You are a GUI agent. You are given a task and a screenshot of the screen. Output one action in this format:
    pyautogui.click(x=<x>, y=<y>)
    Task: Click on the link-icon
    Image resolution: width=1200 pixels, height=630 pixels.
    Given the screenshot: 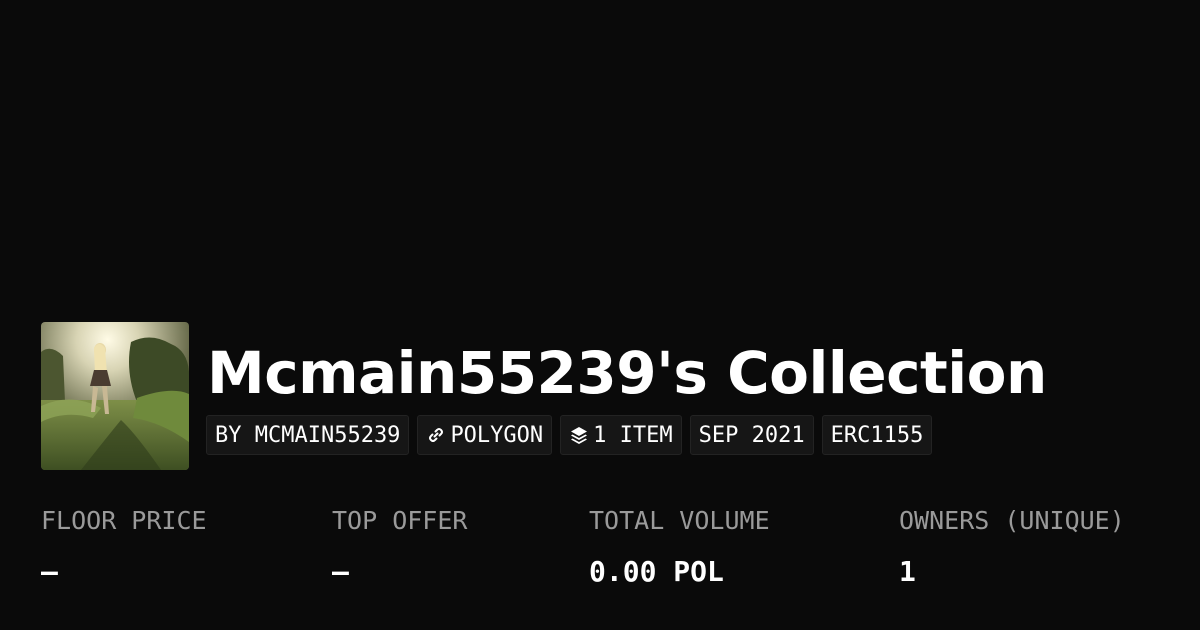 What is the action you would take?
    pyautogui.click(x=436, y=435)
    